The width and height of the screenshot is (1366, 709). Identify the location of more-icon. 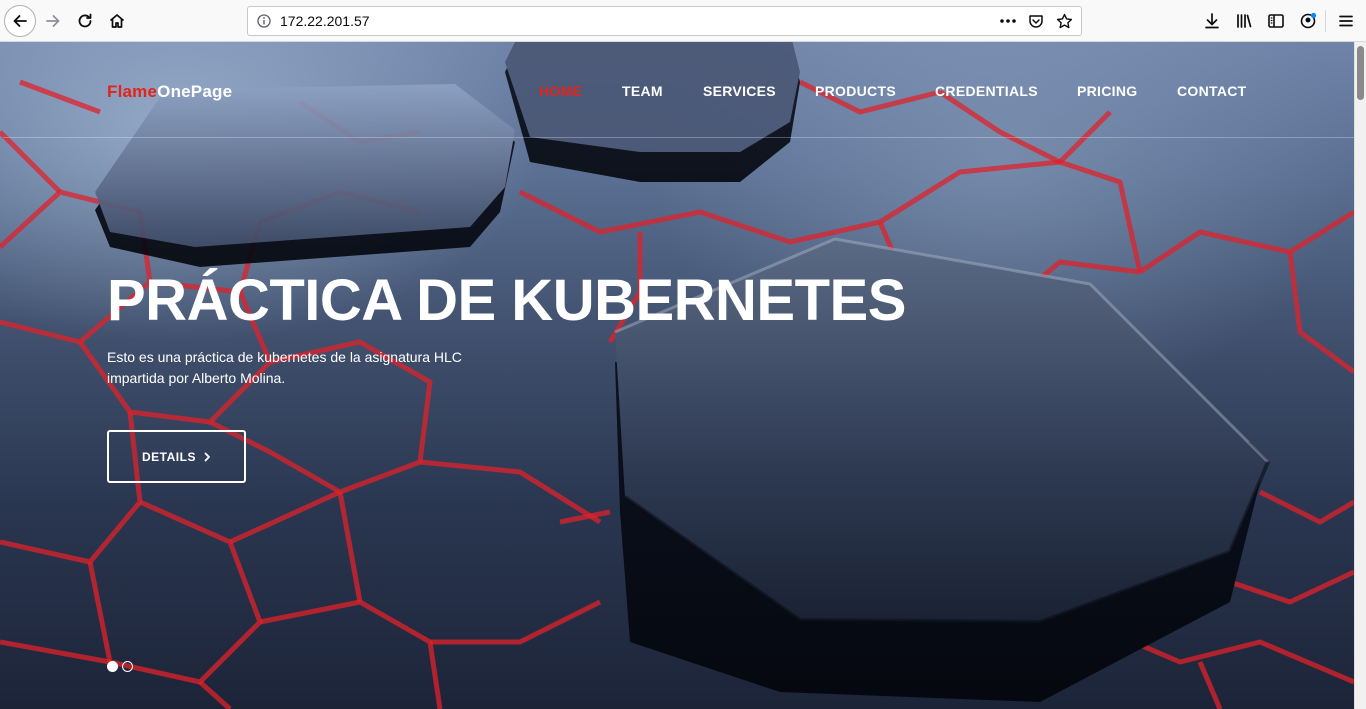
(1008, 21).